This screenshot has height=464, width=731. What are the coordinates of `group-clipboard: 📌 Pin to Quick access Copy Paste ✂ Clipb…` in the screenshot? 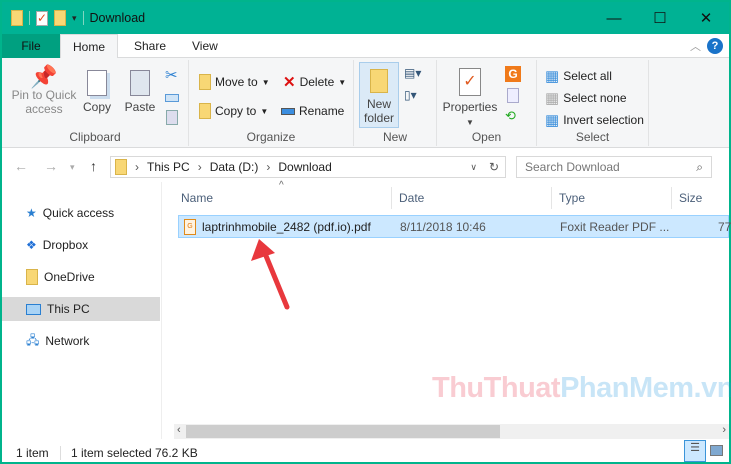 It's located at (95, 103).